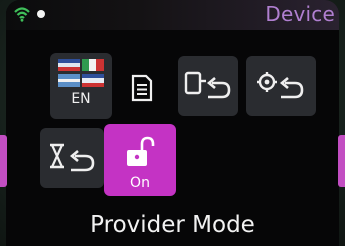  I want to click on settings-return-tile, so click(281, 86).